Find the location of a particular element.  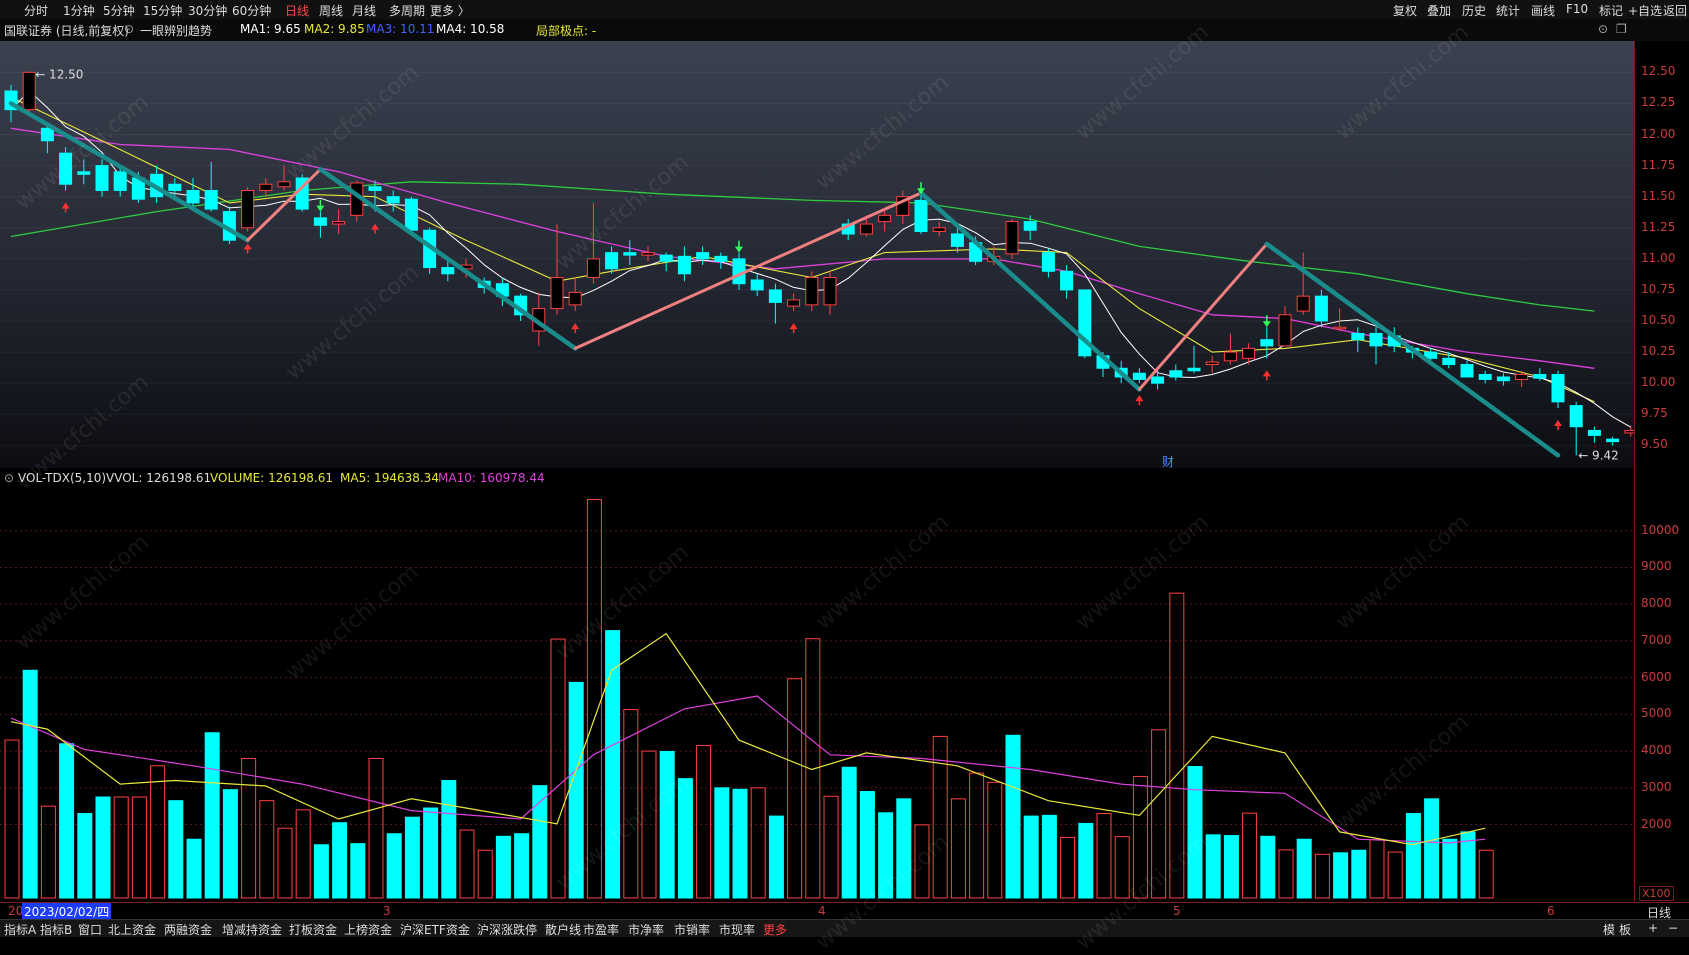

bottom-tool: − is located at coordinates (1673, 928).